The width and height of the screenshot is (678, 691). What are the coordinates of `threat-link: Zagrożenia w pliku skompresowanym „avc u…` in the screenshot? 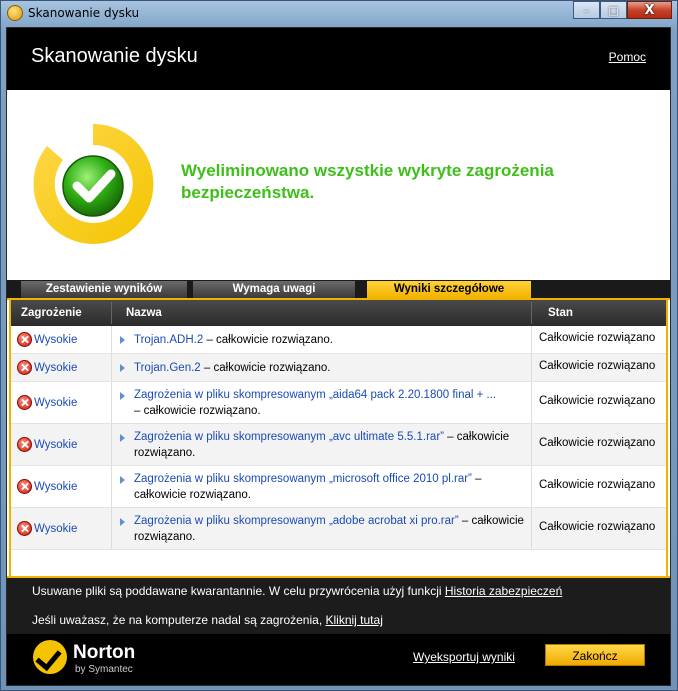 It's located at (289, 437).